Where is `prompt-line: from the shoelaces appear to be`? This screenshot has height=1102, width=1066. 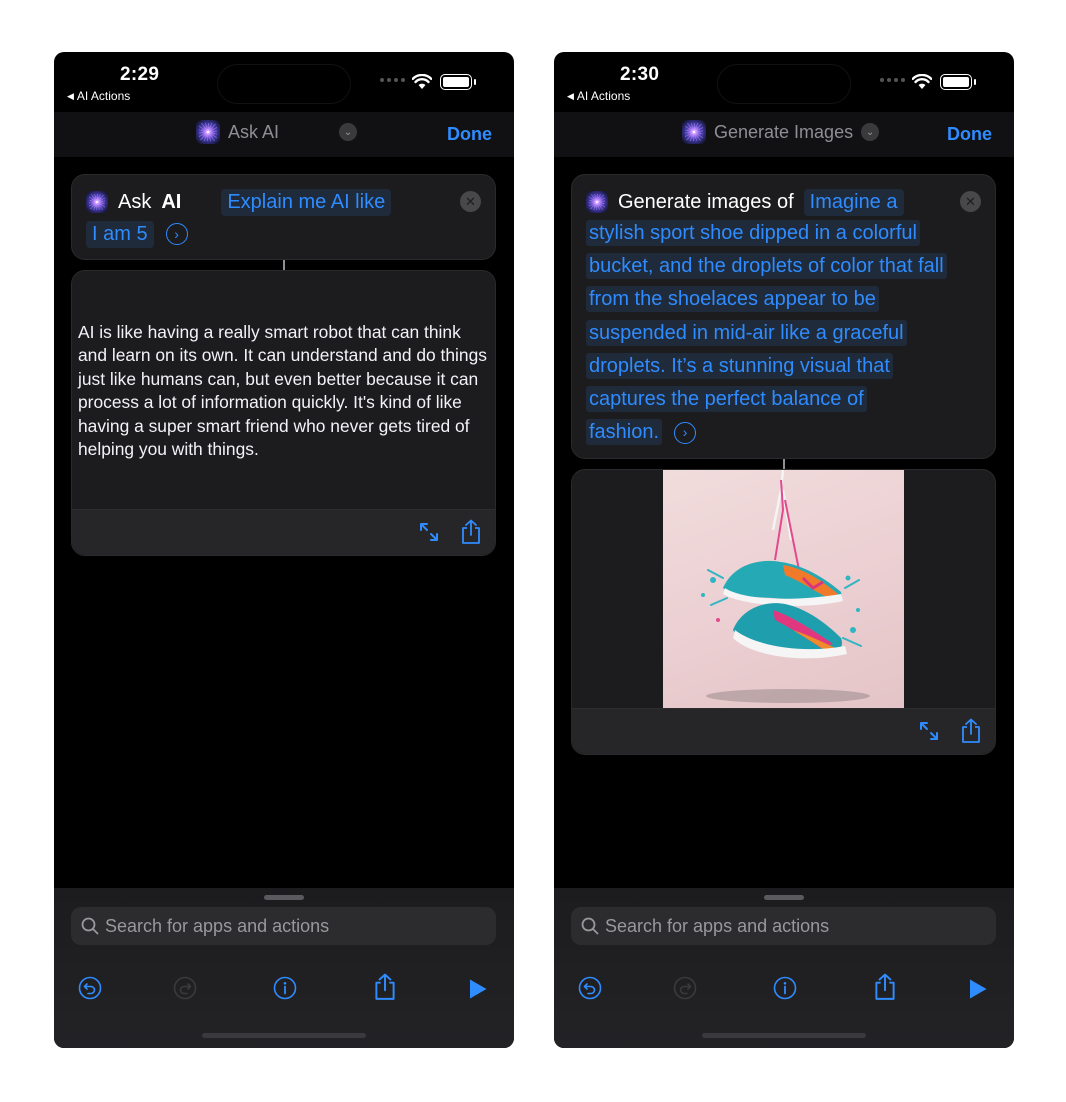
prompt-line: from the shoelaces appear to be is located at coordinates (732, 299).